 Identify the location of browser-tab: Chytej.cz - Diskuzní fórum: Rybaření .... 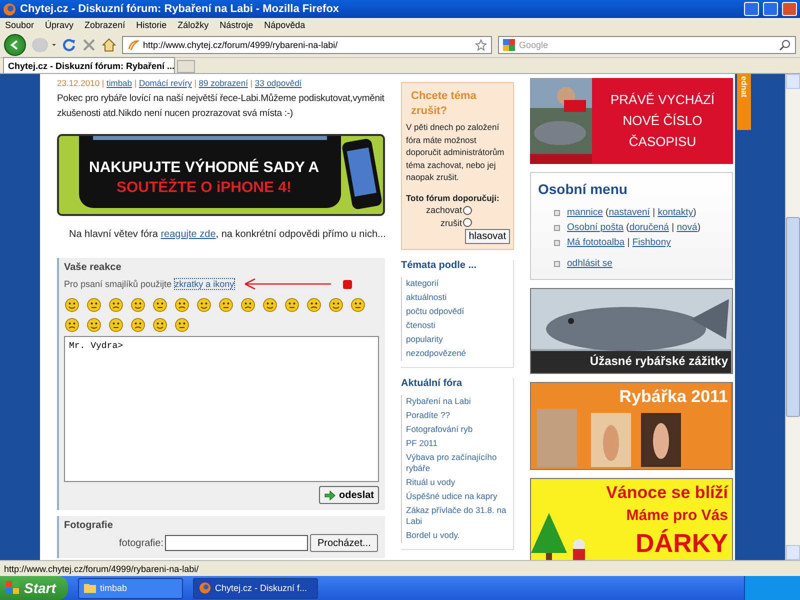
(89, 65).